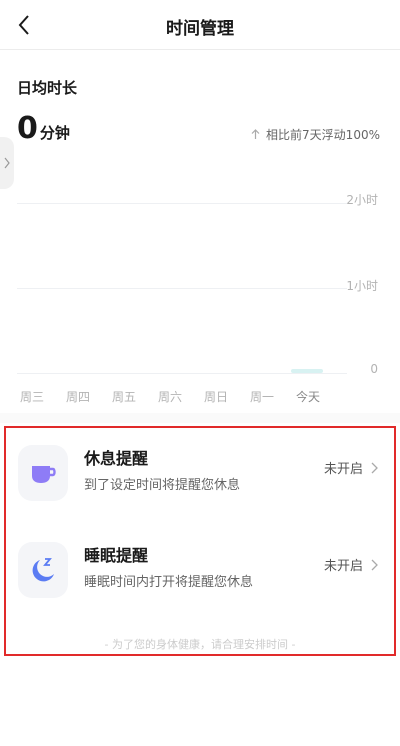  I want to click on x-tick-label: 周三, so click(31, 397).